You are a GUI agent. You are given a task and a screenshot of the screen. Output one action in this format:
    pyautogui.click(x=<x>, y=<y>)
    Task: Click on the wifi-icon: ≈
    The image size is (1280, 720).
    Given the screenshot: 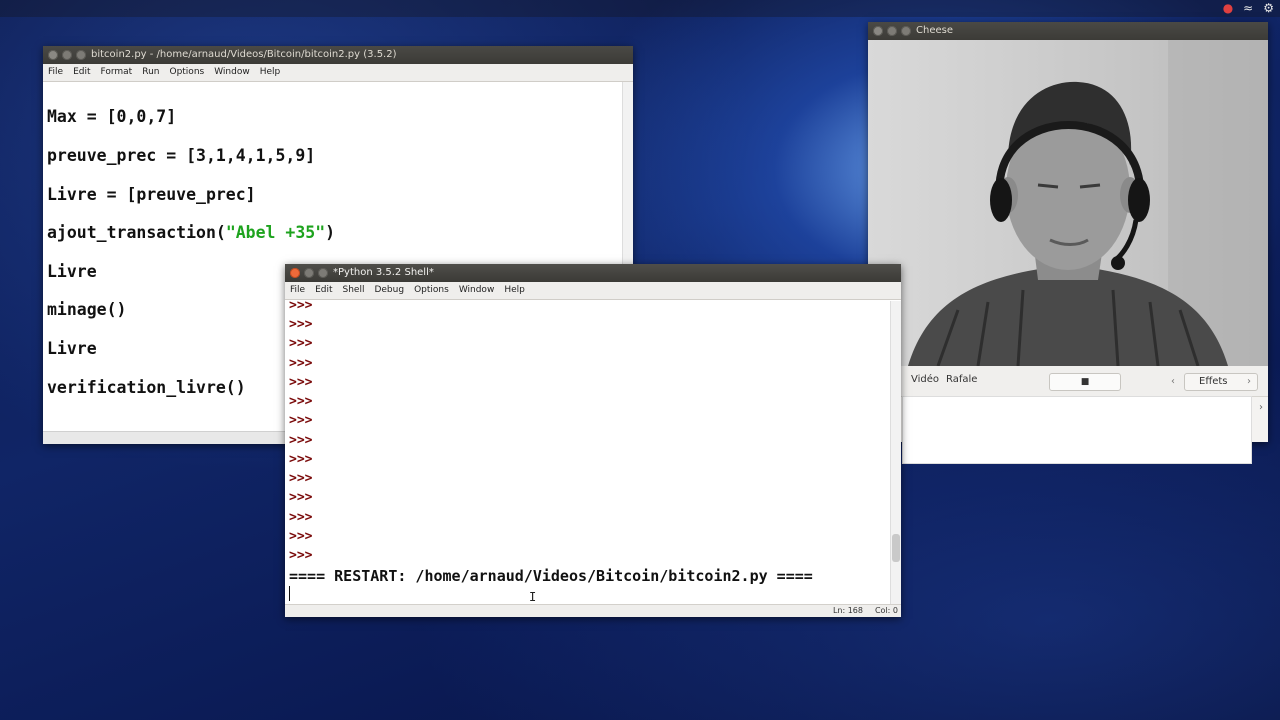 What is the action you would take?
    pyautogui.click(x=1248, y=8)
    